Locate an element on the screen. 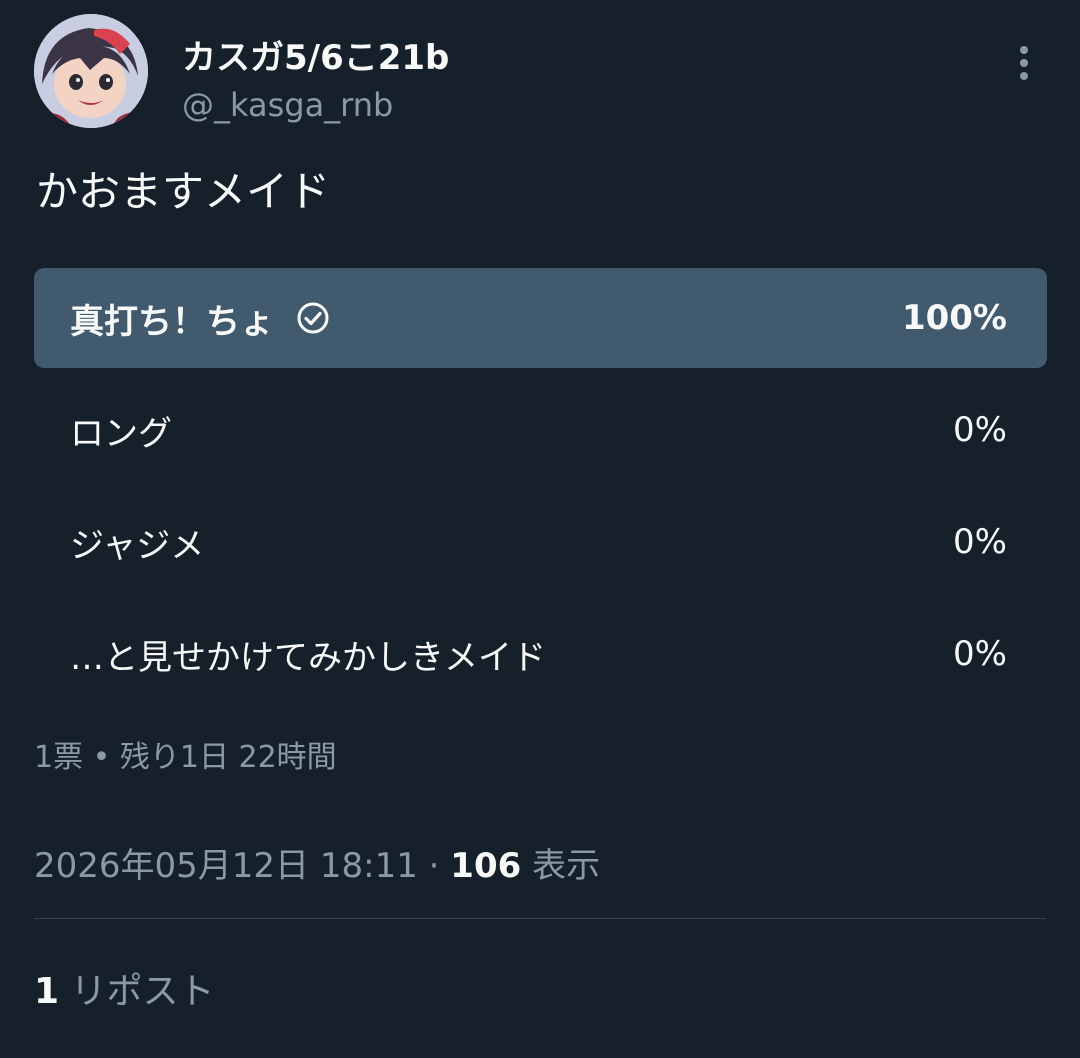  repost-label: リポスト is located at coordinates (137, 991).